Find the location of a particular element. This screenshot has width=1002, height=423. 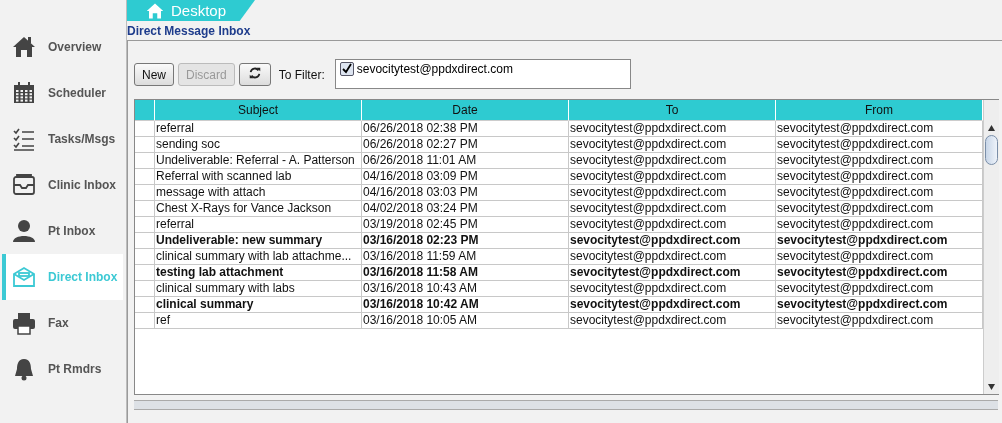

table-cell: 03/16/2018 10:43 AM is located at coordinates (465, 289).